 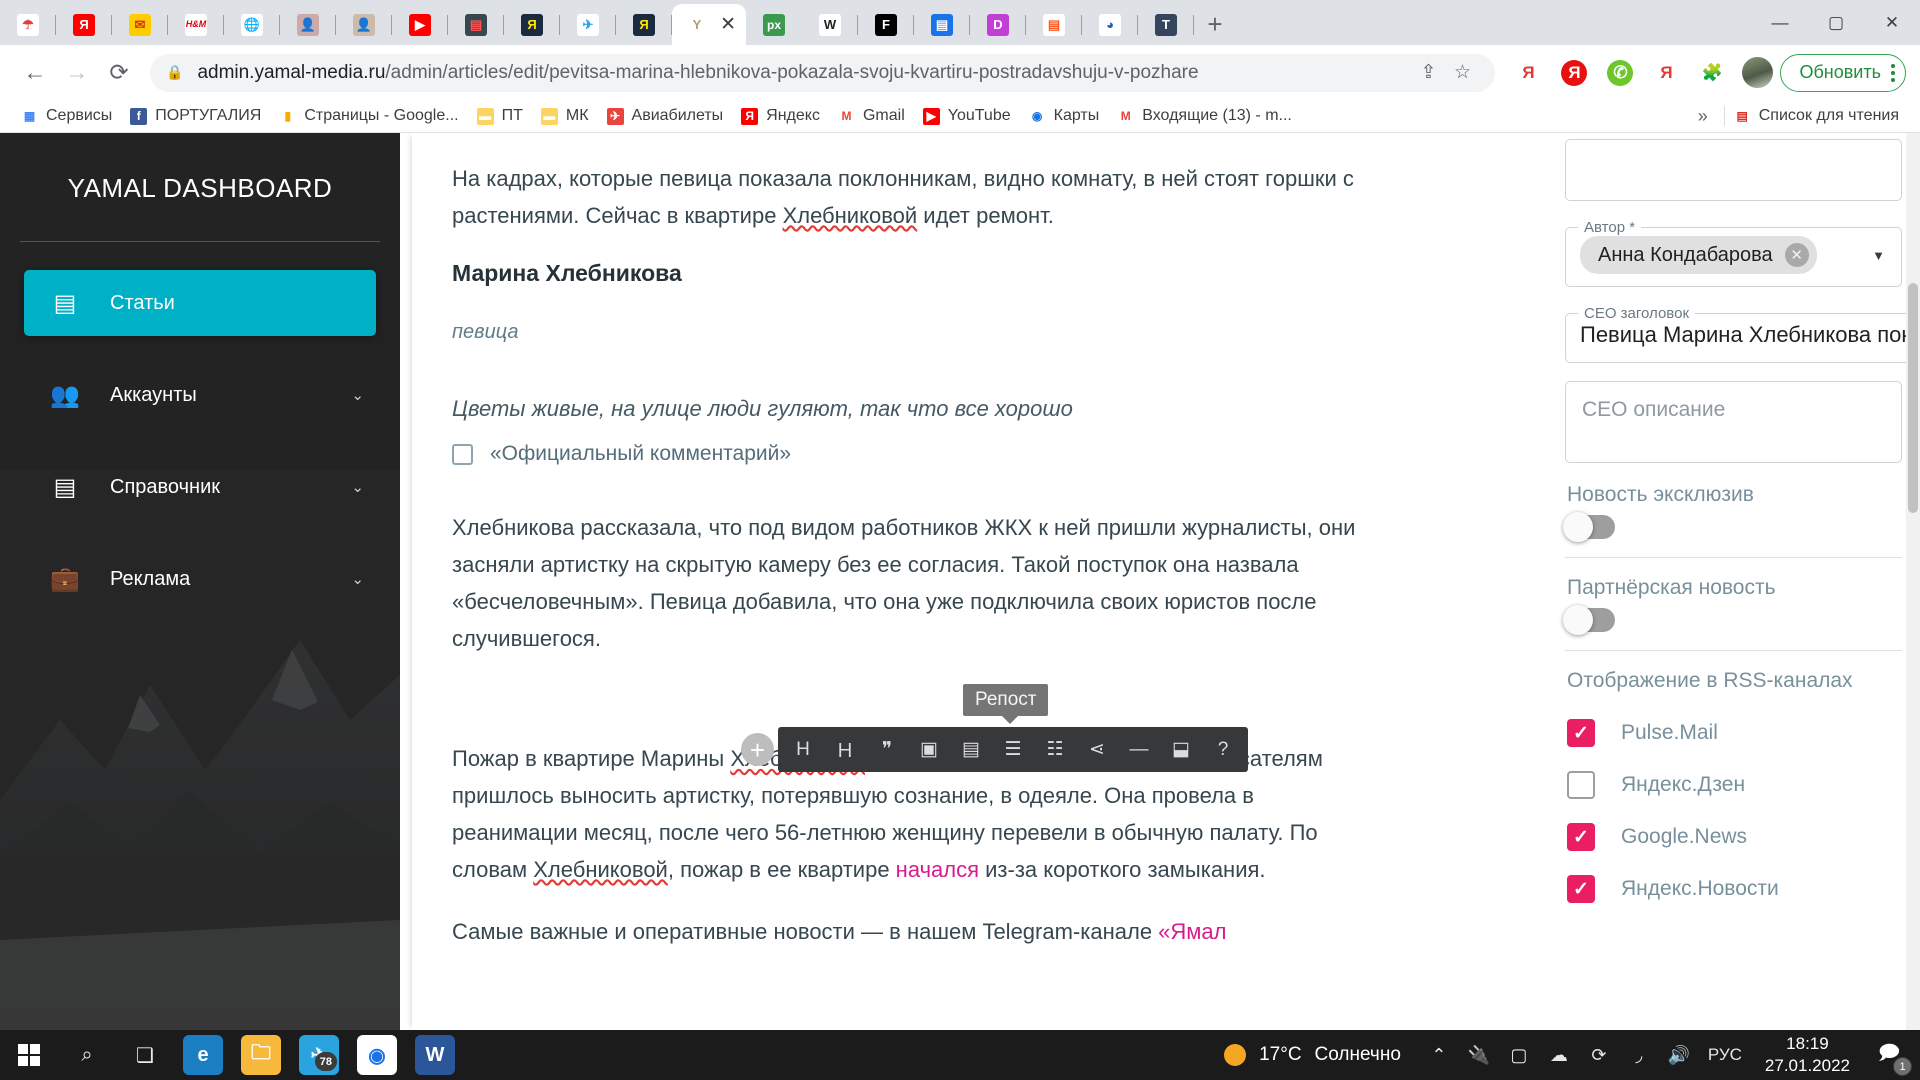 What do you see at coordinates (830, 24) in the screenshot?
I see `tab-14: W` at bounding box center [830, 24].